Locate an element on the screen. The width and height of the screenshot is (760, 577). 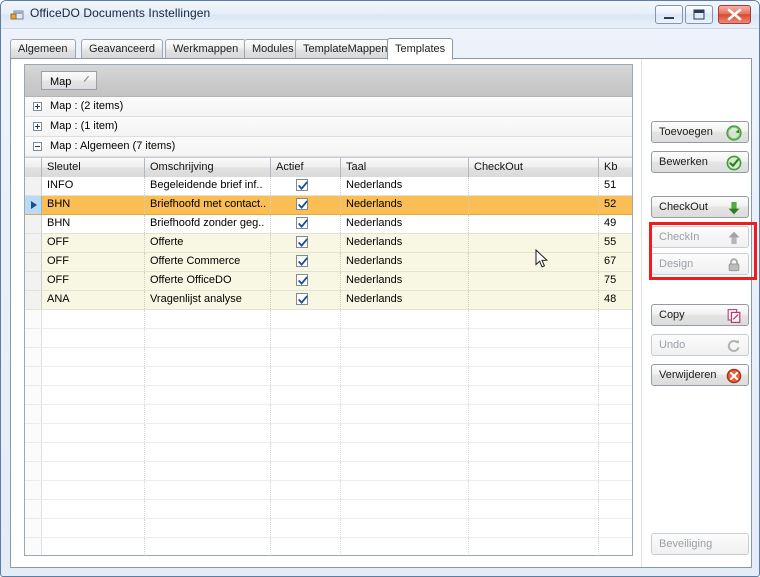
cell-kb: 75 is located at coordinates (615, 281).